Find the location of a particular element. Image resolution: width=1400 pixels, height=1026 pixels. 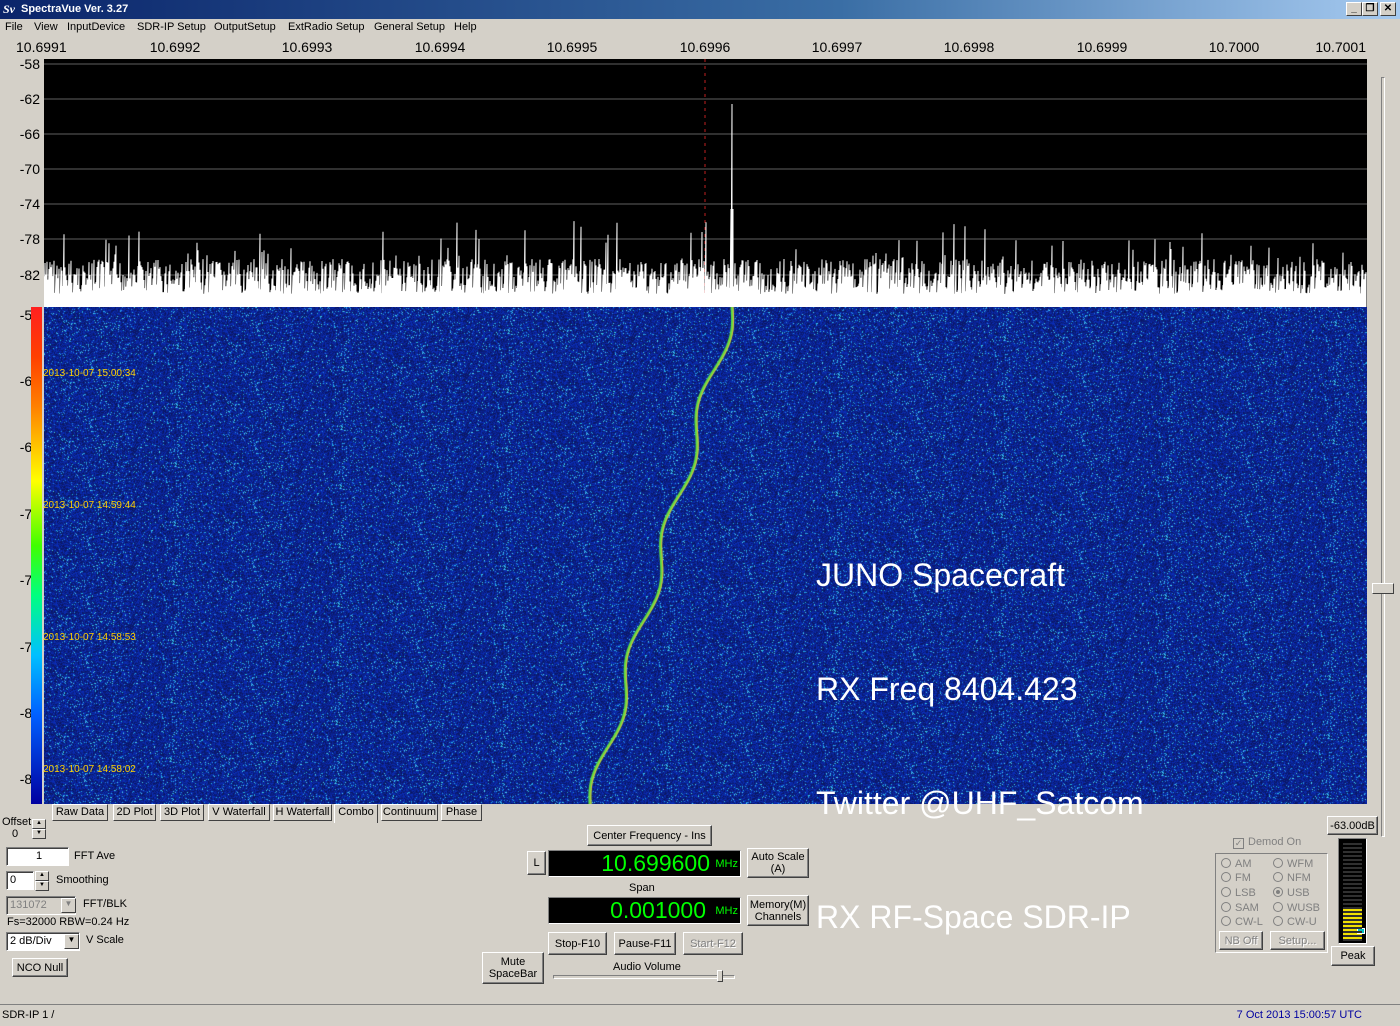

radio-am: AM is located at coordinates (1236, 864).